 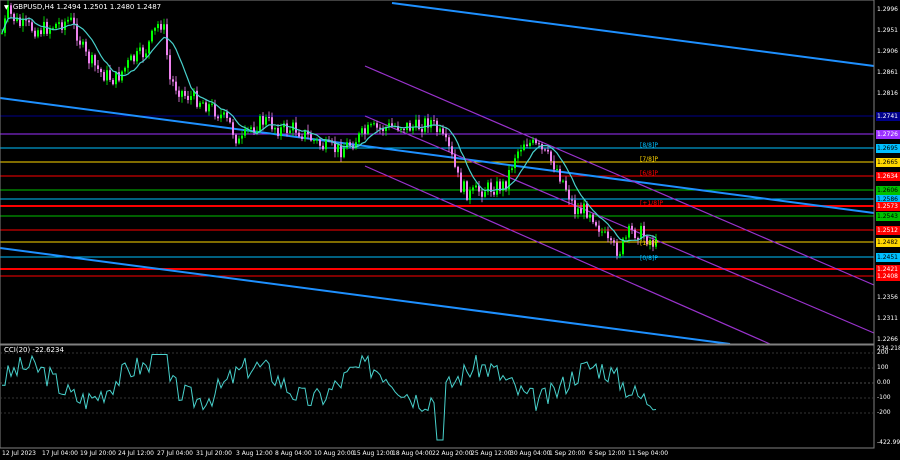 I want to click on time-axis-label: 31 Jul 20:00, so click(x=214, y=453).